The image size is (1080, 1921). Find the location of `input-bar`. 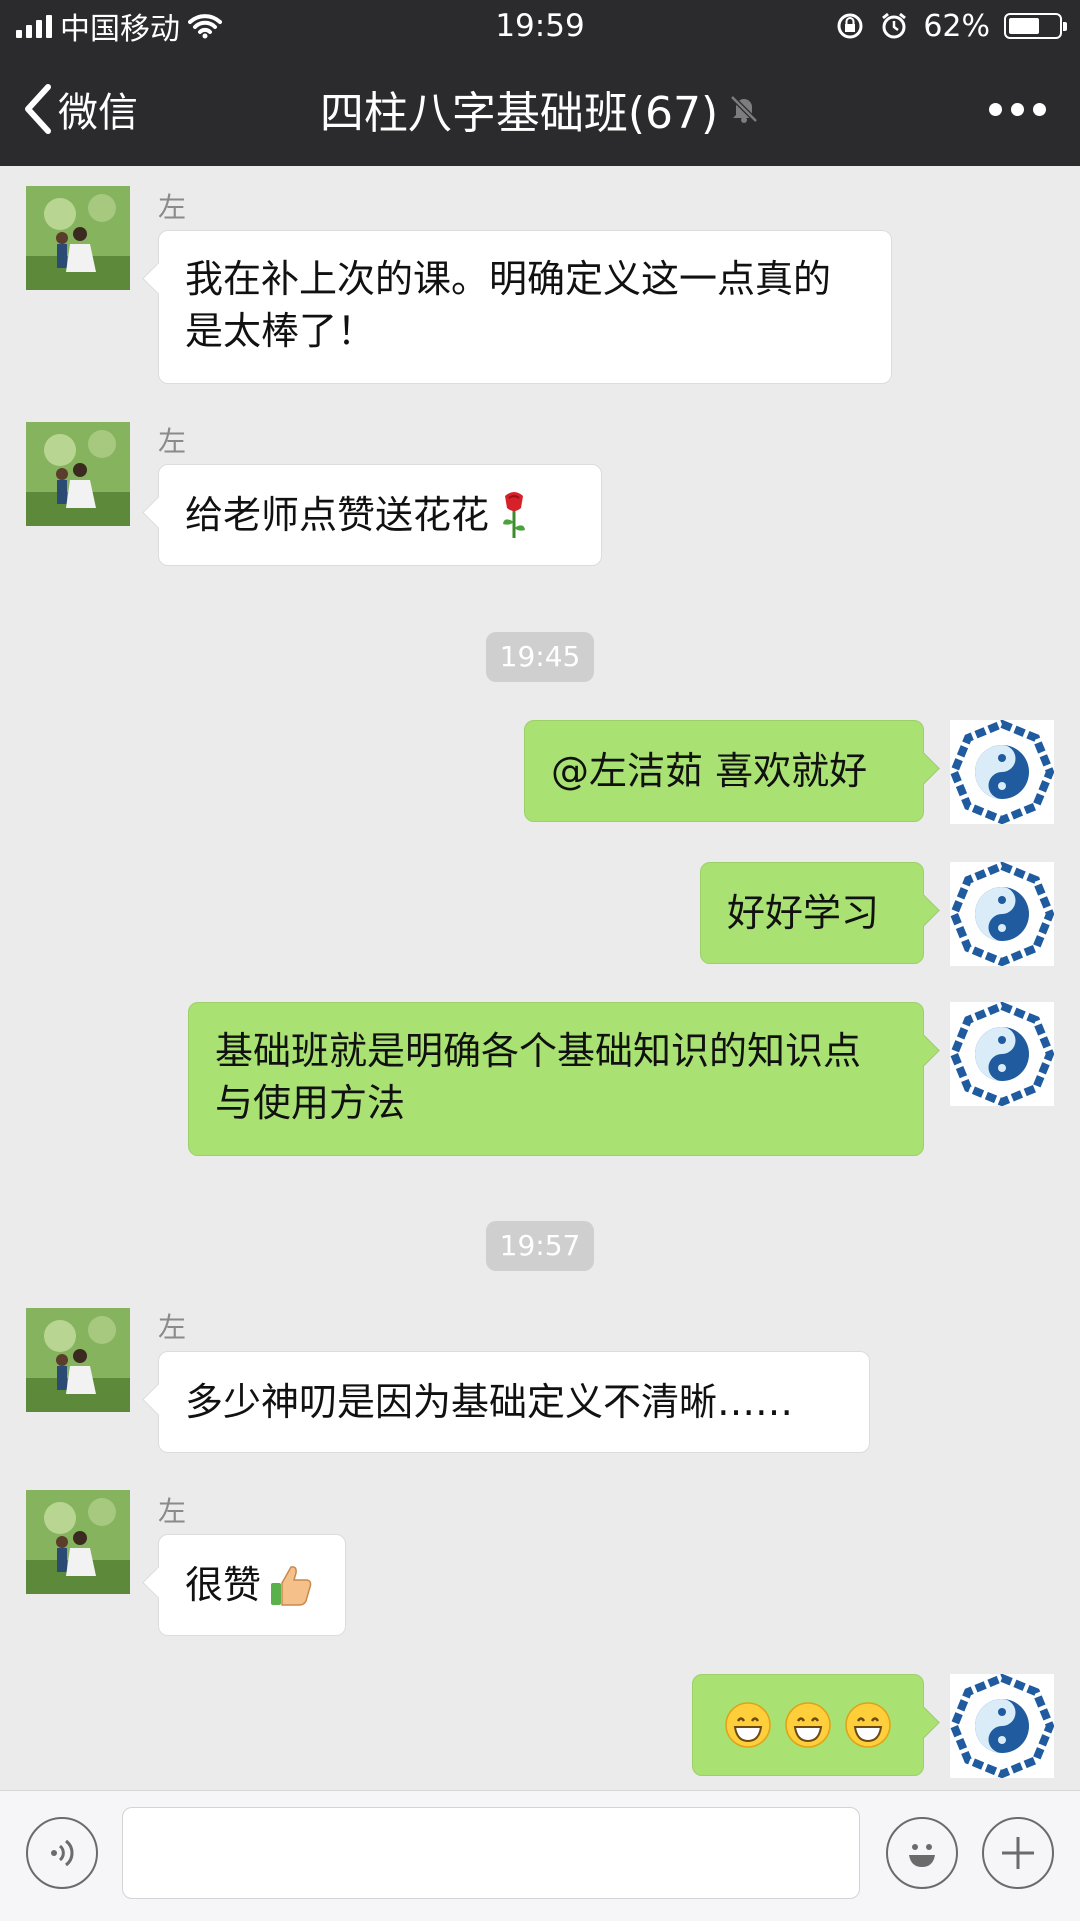

input-bar is located at coordinates (540, 1855).